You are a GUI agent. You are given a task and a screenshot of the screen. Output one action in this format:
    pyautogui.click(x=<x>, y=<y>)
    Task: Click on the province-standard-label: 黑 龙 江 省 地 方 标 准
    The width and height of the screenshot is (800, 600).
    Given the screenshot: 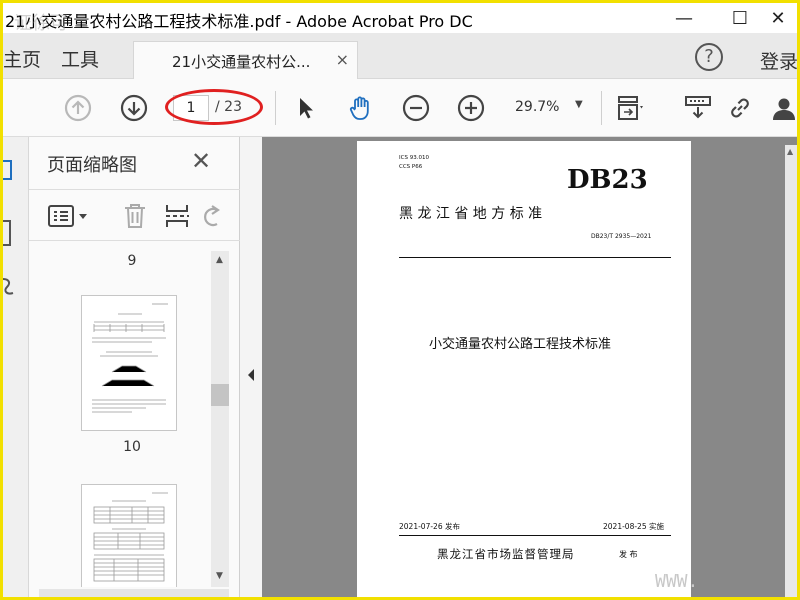 What is the action you would take?
    pyautogui.click(x=471, y=214)
    